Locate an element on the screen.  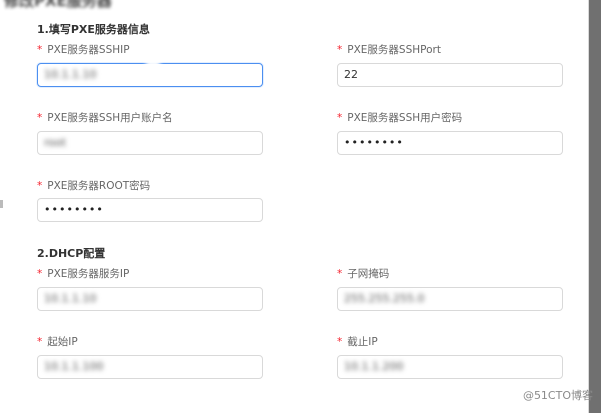
ssh-port-label: * PXE服务器SSHPort is located at coordinates (389, 49).